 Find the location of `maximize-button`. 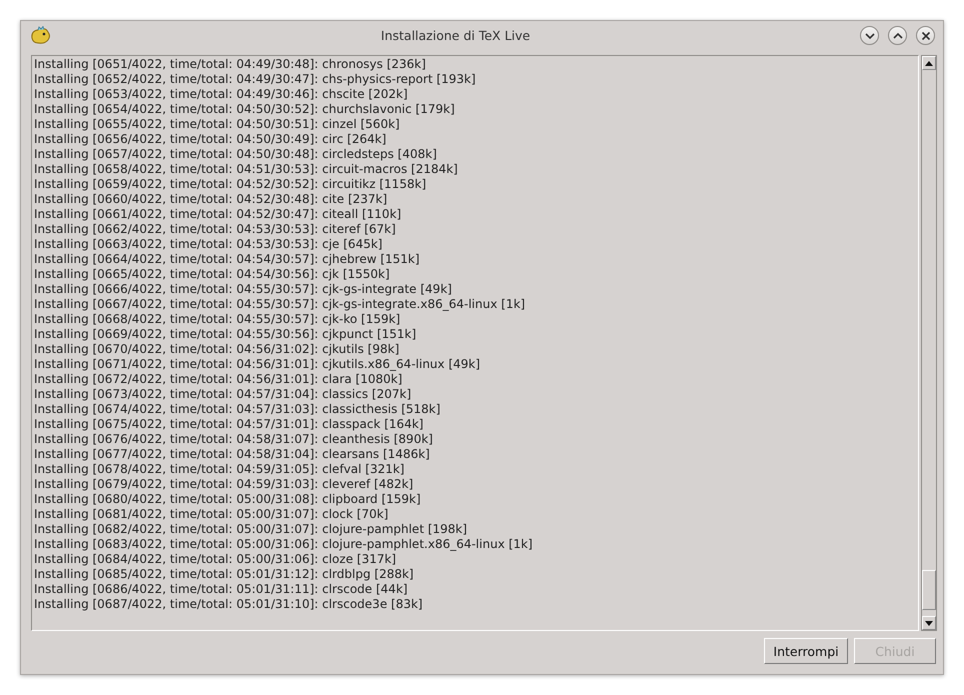

maximize-button is located at coordinates (897, 35).